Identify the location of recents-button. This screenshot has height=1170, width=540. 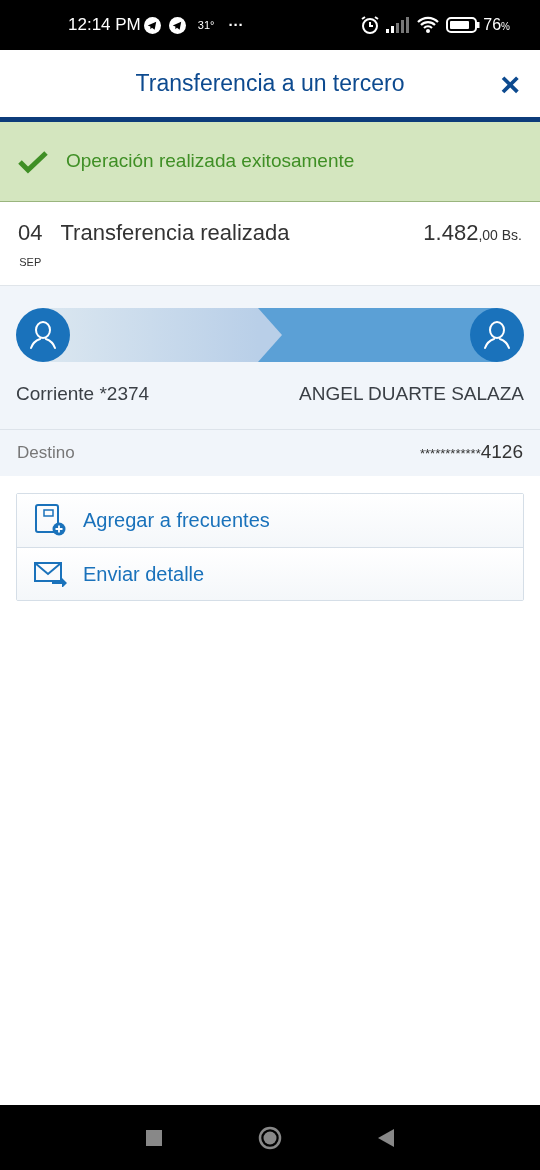
(154, 1137).